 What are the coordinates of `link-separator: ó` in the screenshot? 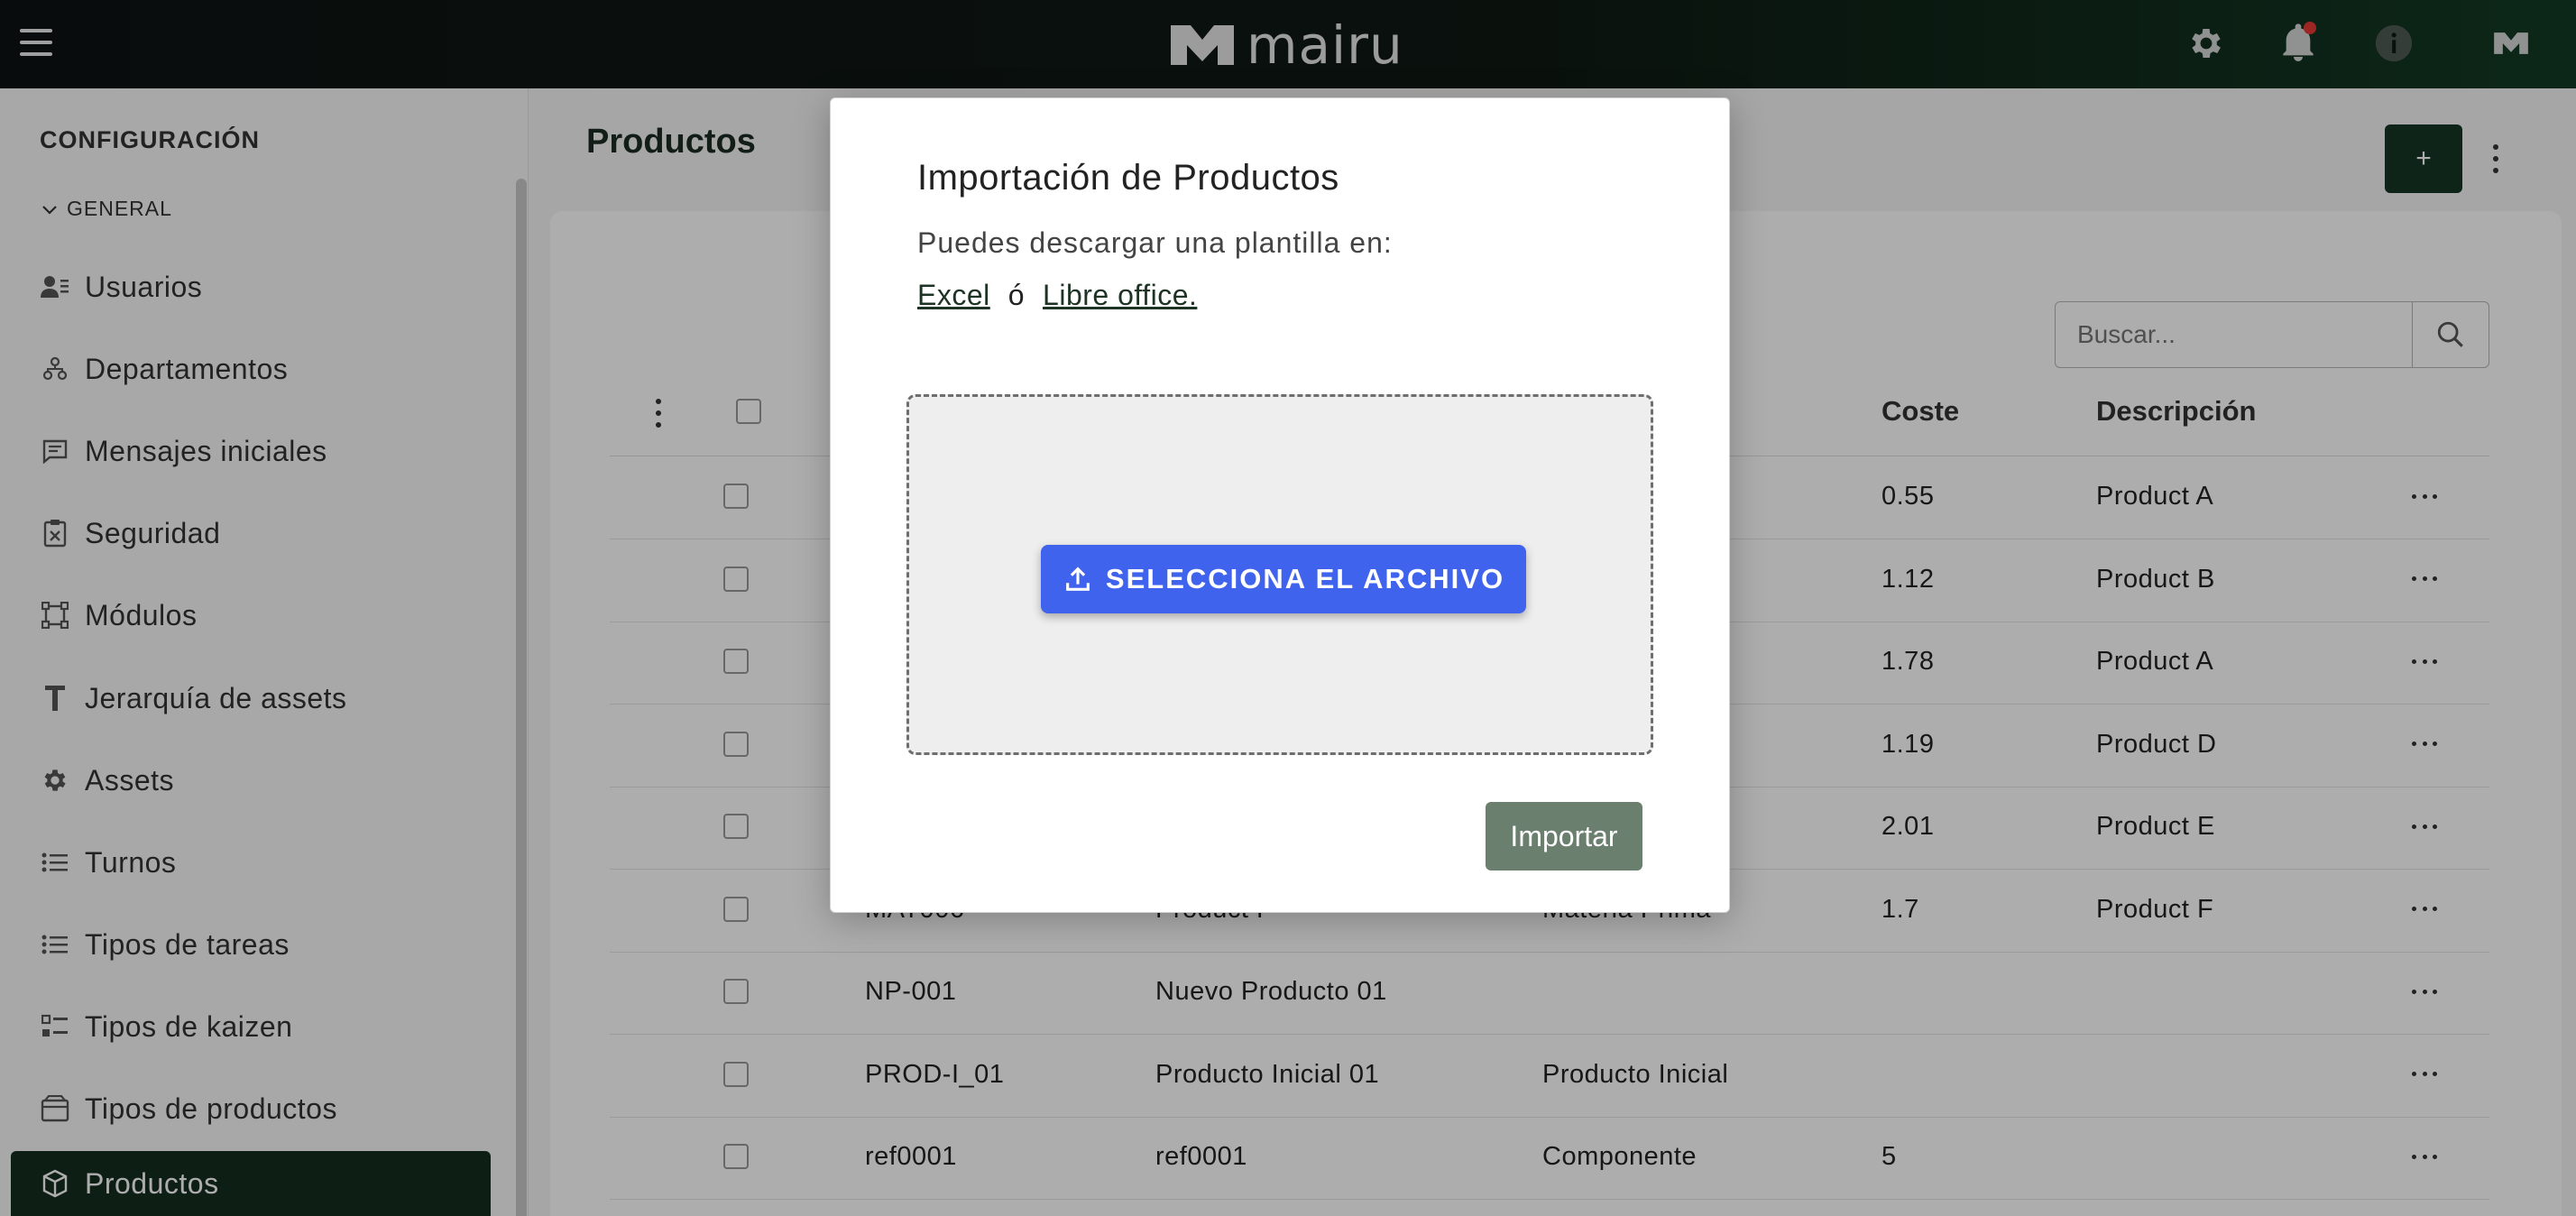 It's located at (1017, 295).